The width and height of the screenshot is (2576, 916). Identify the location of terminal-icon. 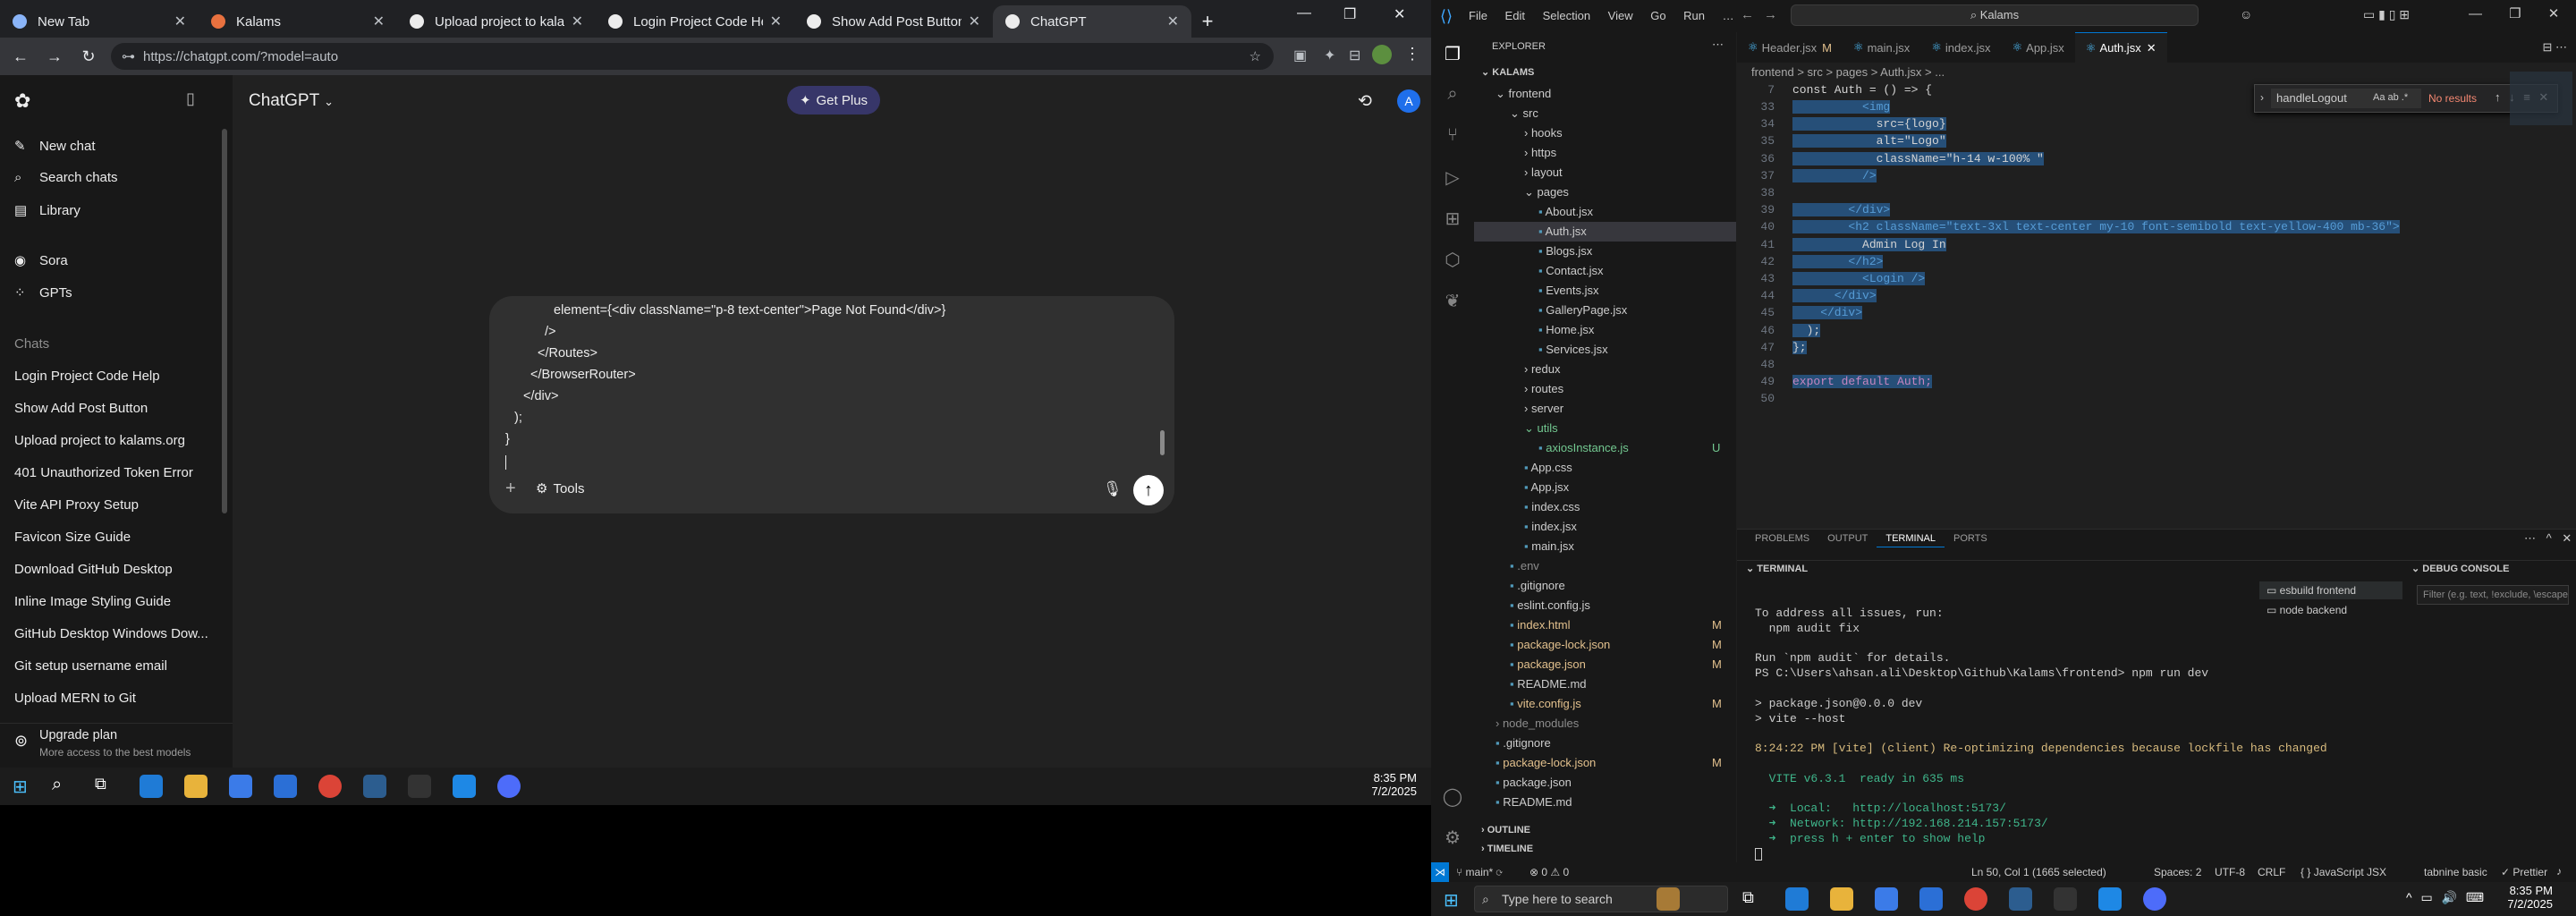
(419, 786).